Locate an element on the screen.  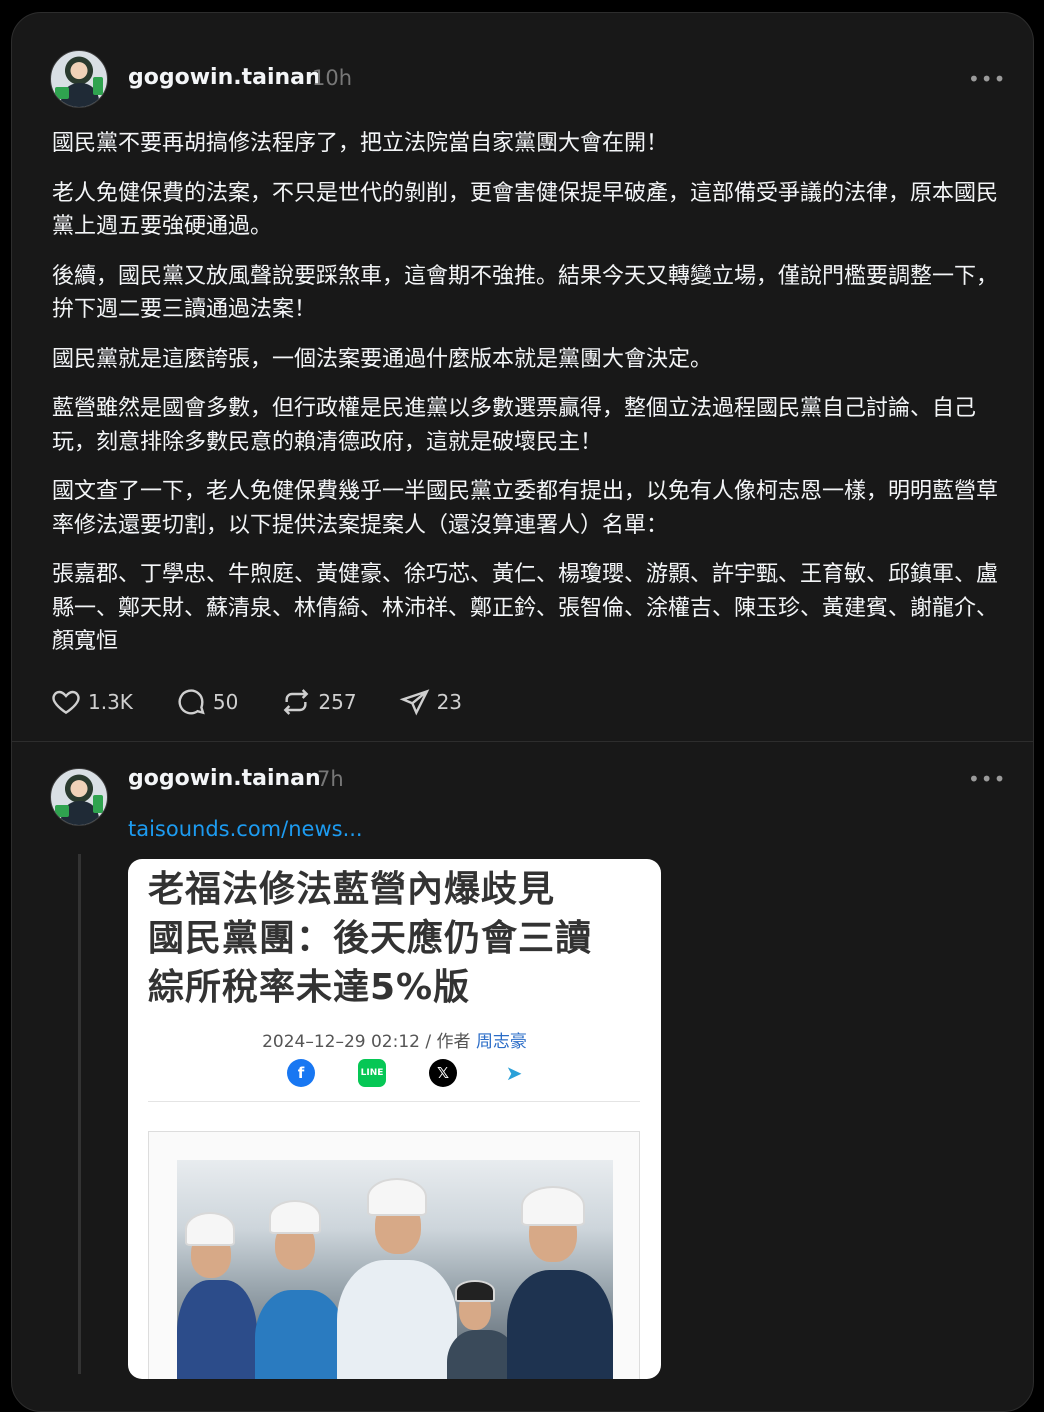
article-photo-frame is located at coordinates (394, 1255).